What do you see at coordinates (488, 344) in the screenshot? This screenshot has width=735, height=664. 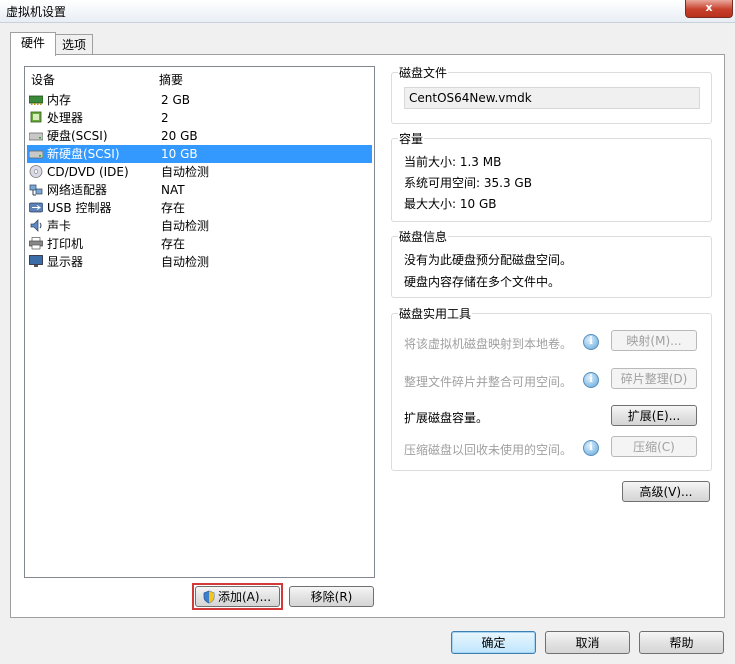 I see `map-description: 将该虚拟机磁盘映射到本地卷。` at bounding box center [488, 344].